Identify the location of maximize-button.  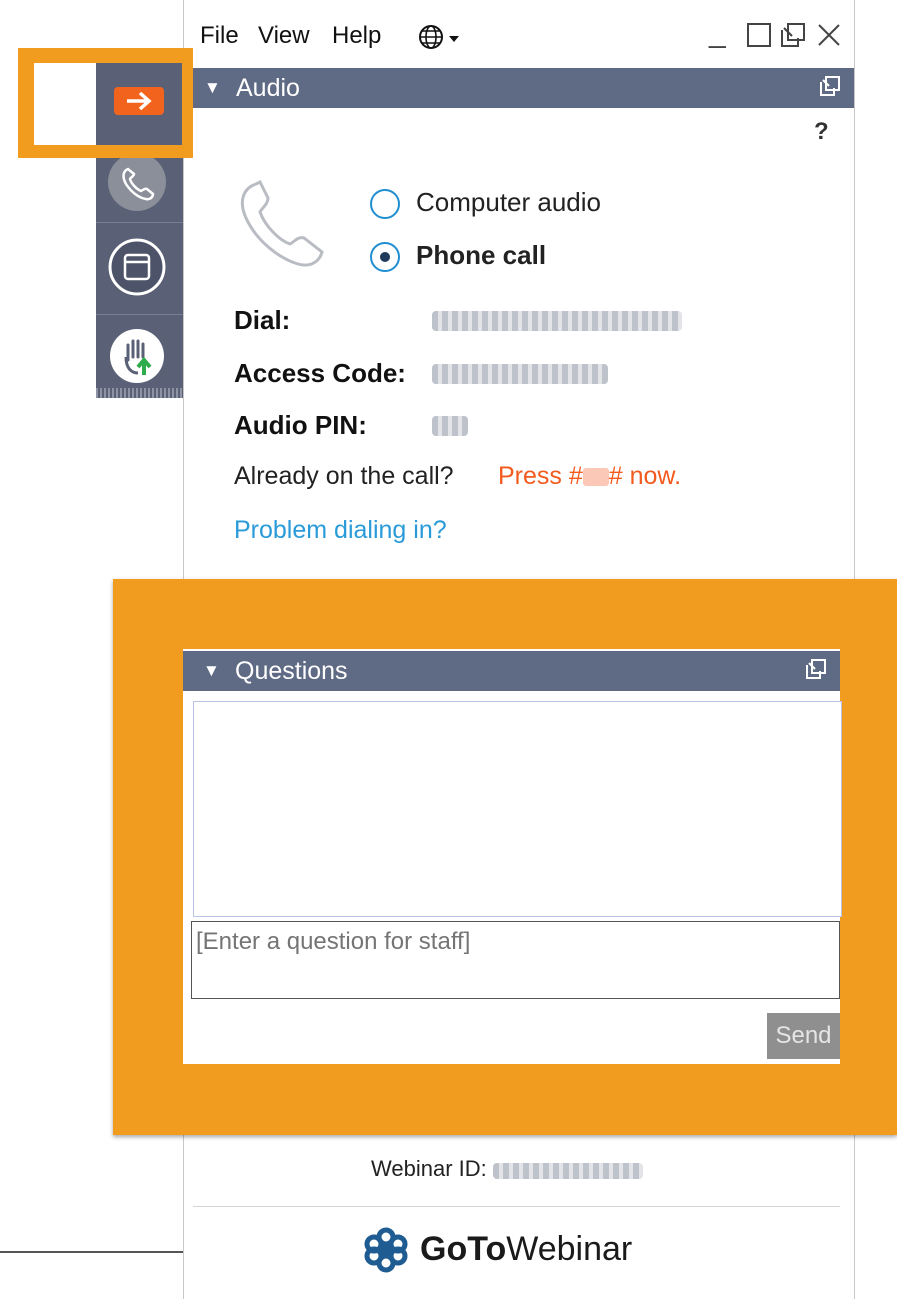
(759, 36).